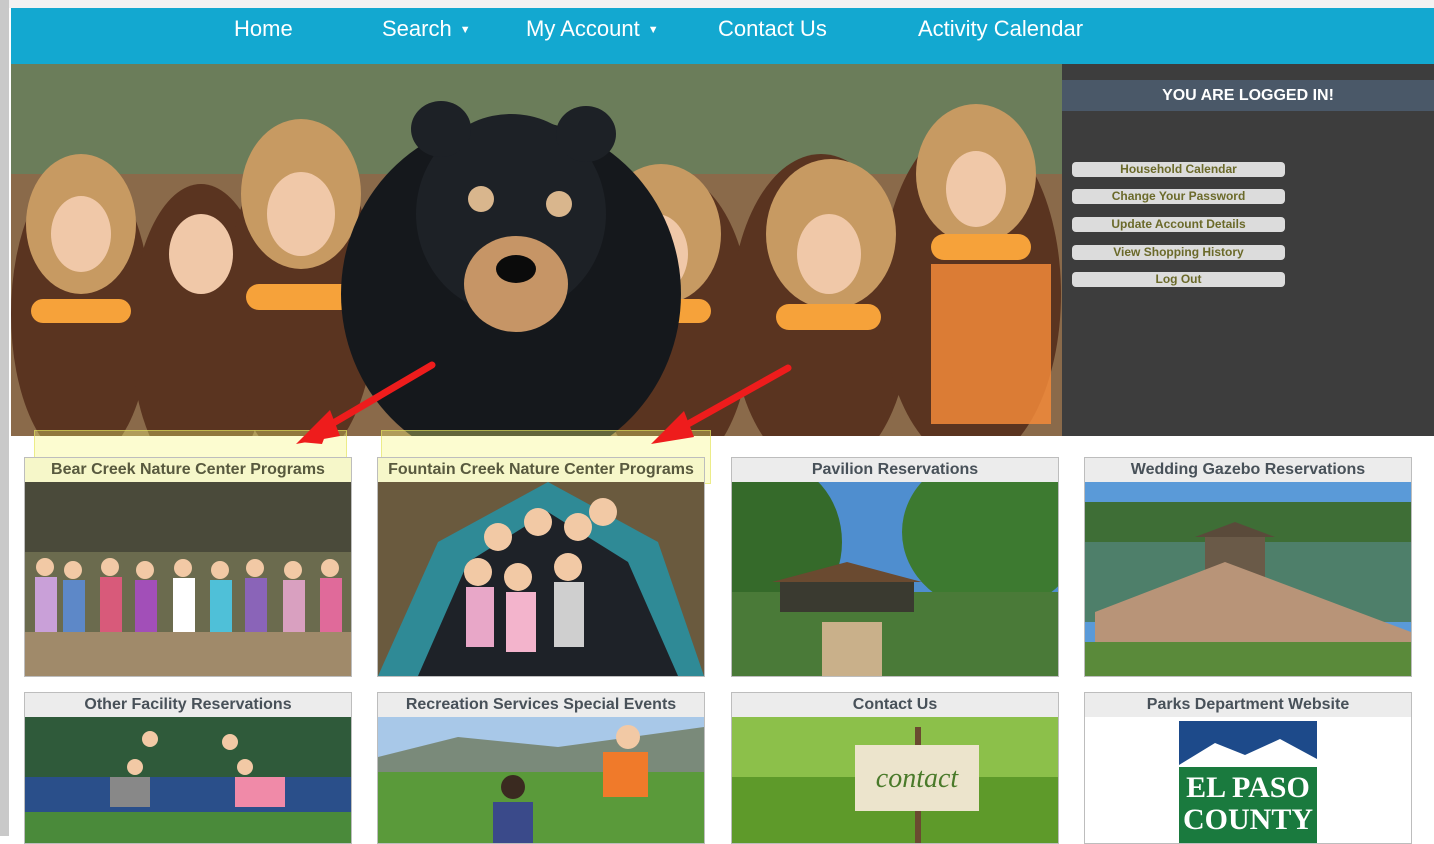 The height and width of the screenshot is (844, 1434). What do you see at coordinates (541, 780) in the screenshot?
I see `recreation-events-photo` at bounding box center [541, 780].